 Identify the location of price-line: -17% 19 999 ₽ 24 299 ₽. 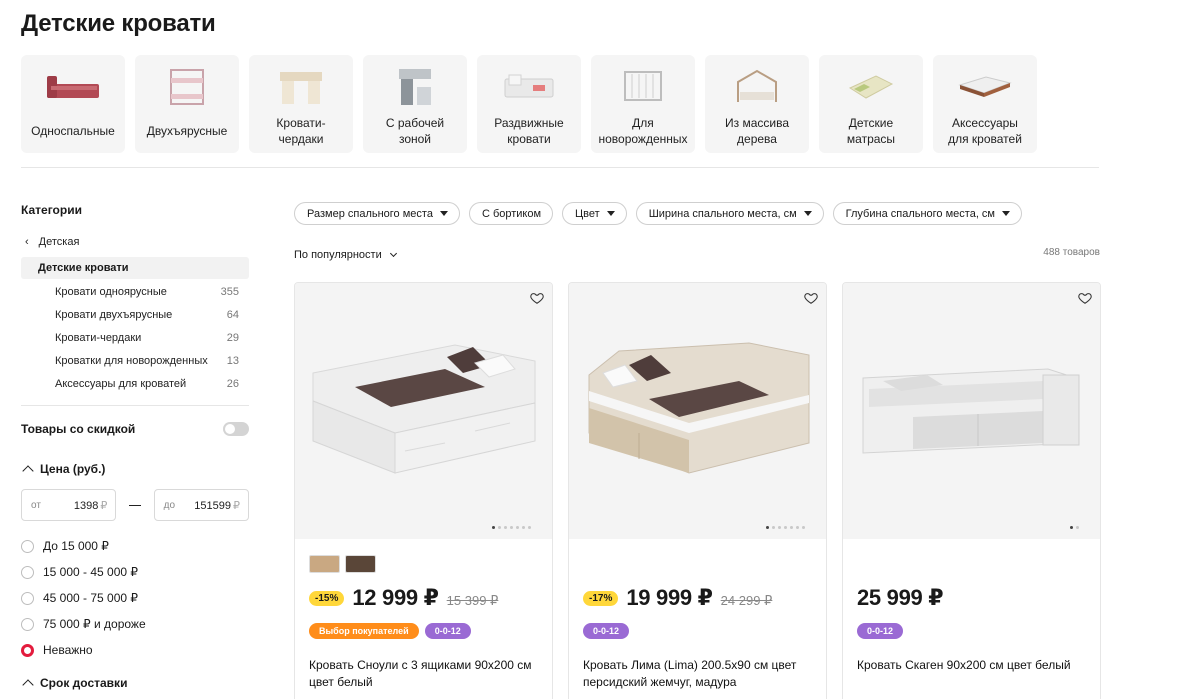
(677, 598).